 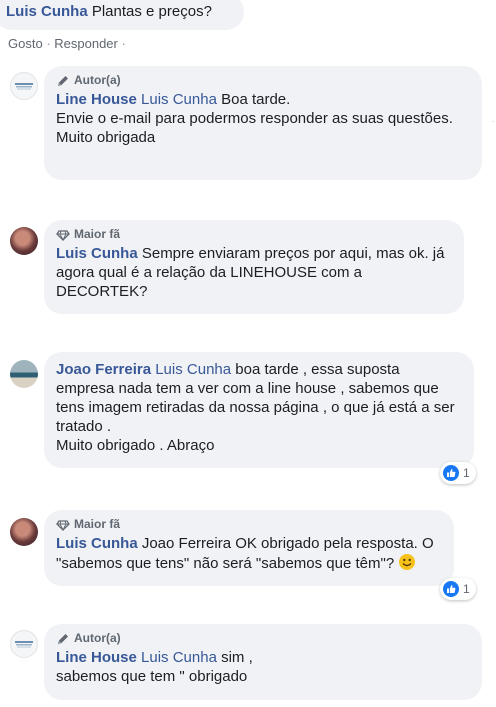 What do you see at coordinates (135, 445) in the screenshot?
I see `comment-text: Muito obrigado . Abraço` at bounding box center [135, 445].